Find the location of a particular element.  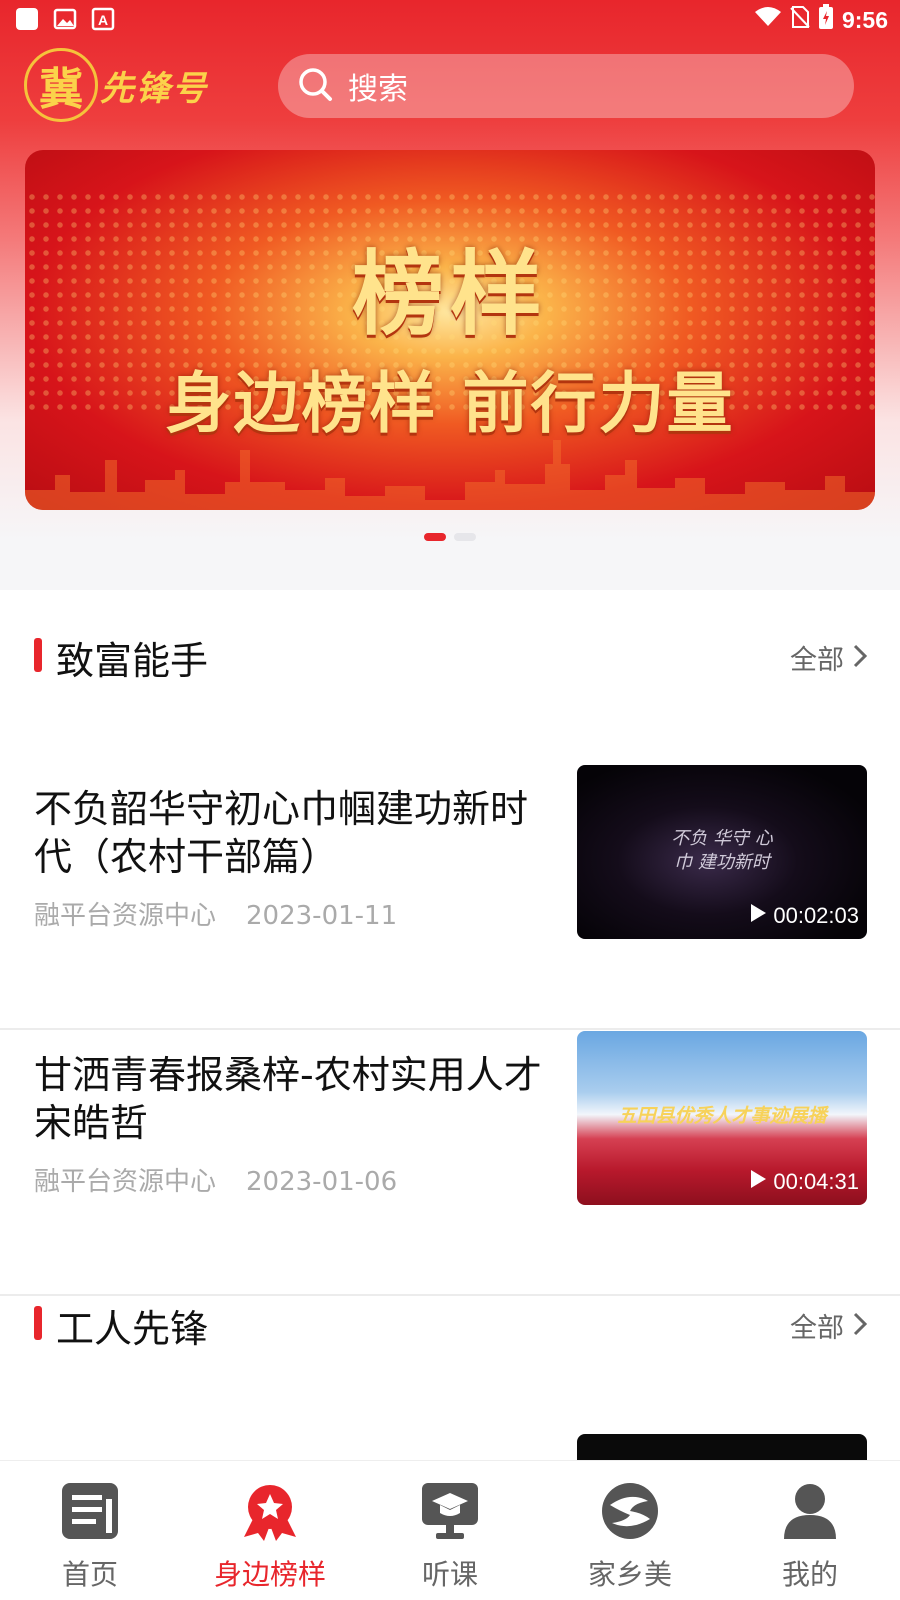

tab-home: 首页 is located at coordinates (90, 1530).